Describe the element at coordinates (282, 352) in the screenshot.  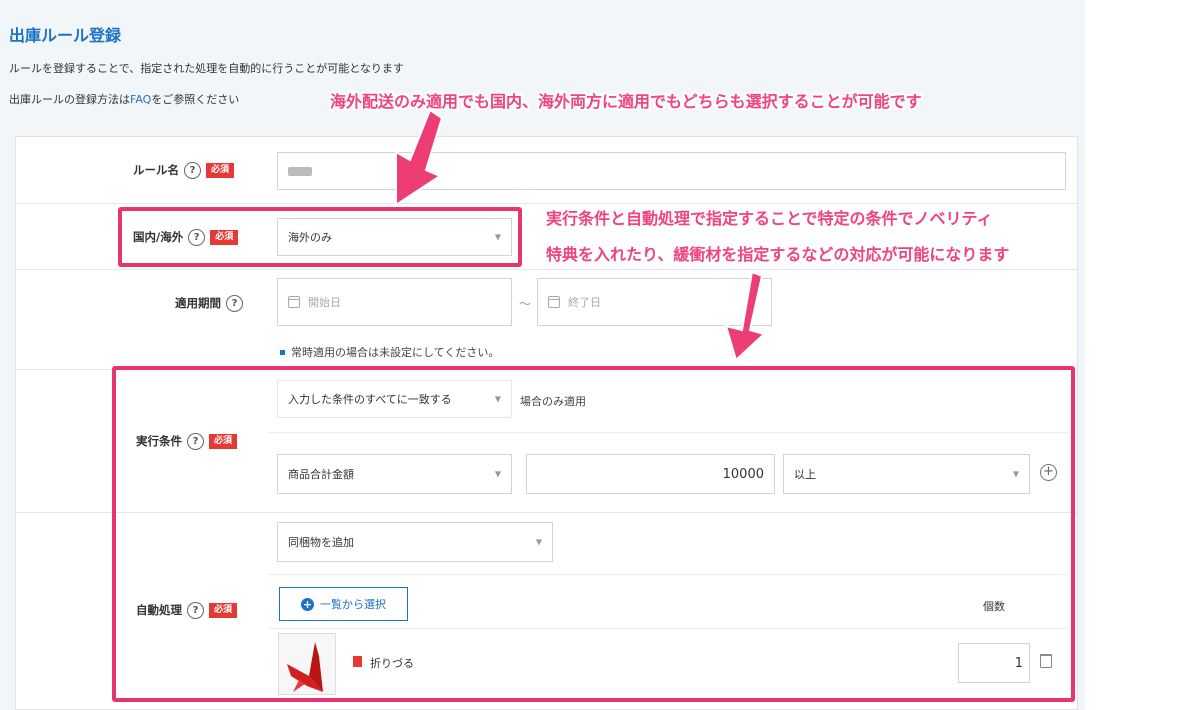
I see `bullet-icon` at that location.